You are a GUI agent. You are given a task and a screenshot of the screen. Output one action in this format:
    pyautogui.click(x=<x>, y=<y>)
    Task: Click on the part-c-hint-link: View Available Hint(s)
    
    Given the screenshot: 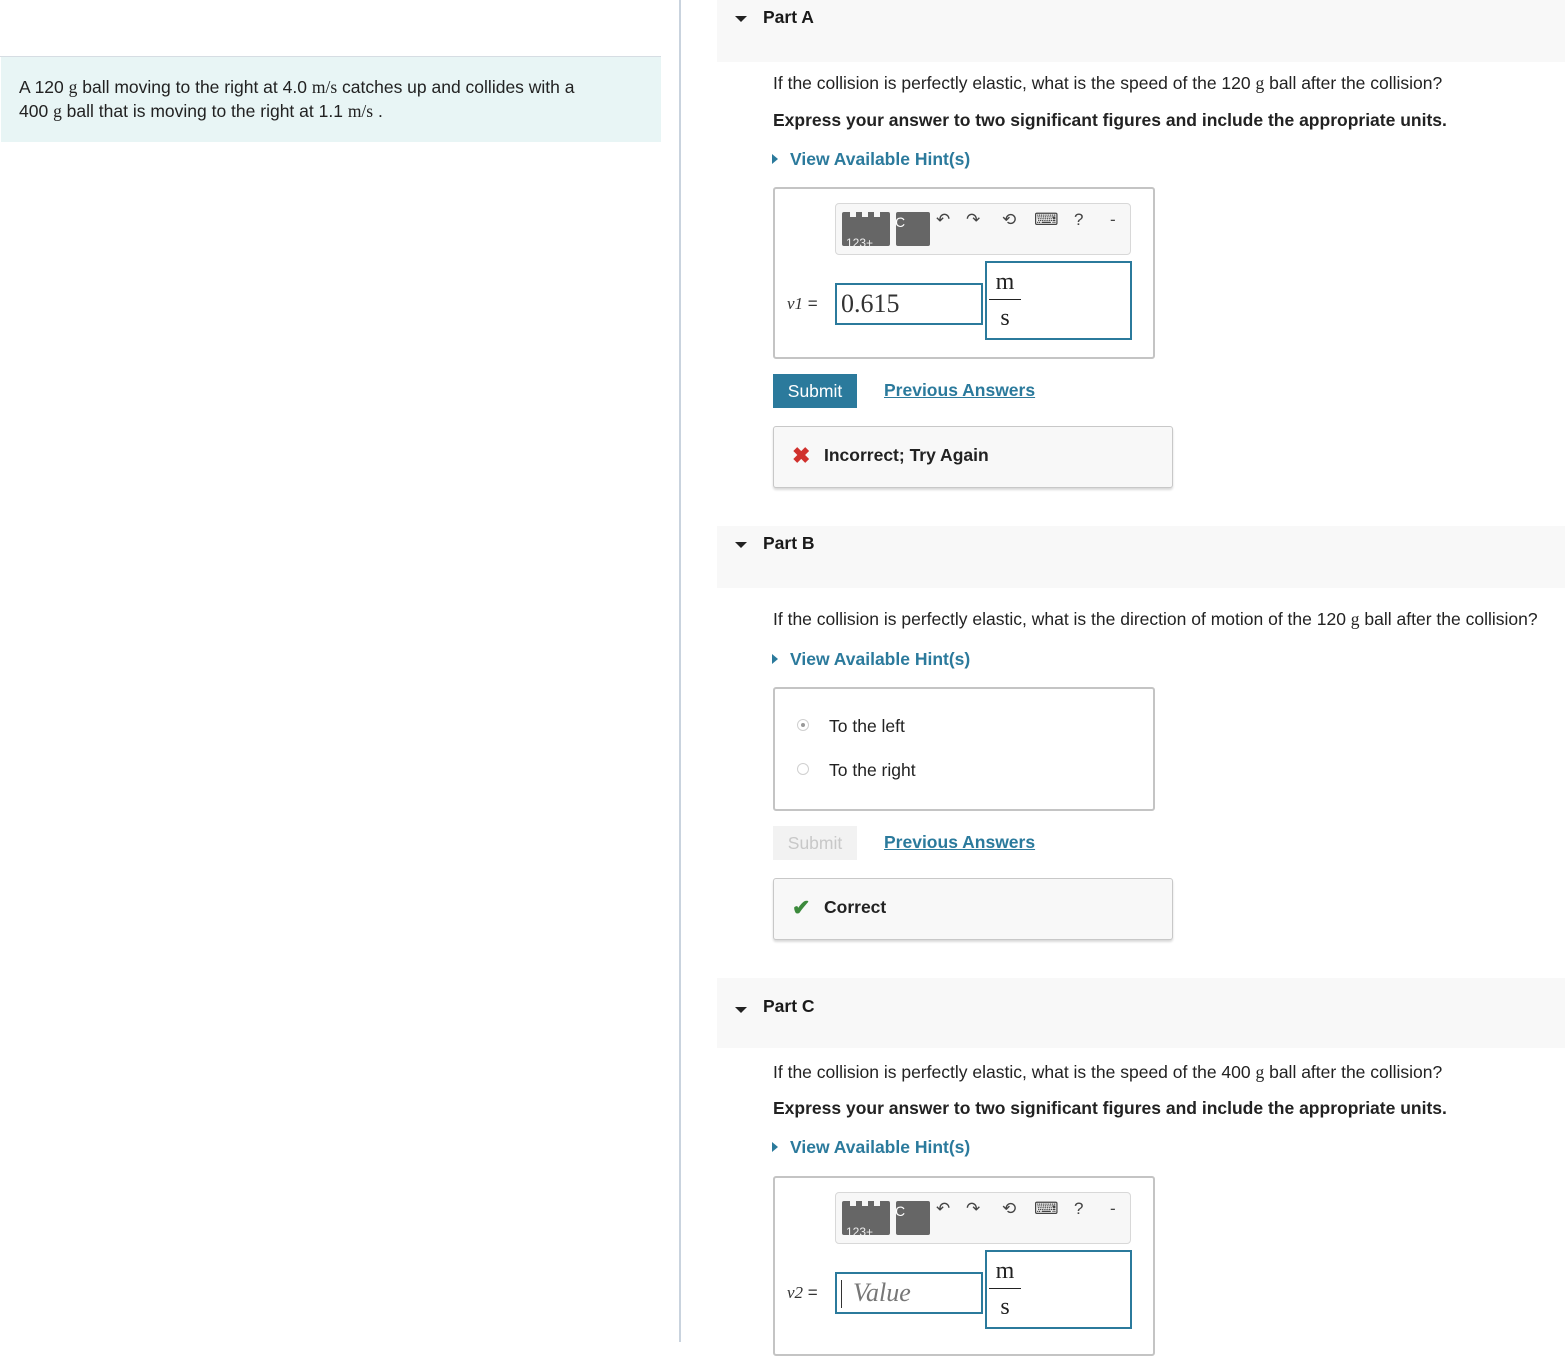 What is the action you would take?
    pyautogui.click(x=871, y=1147)
    